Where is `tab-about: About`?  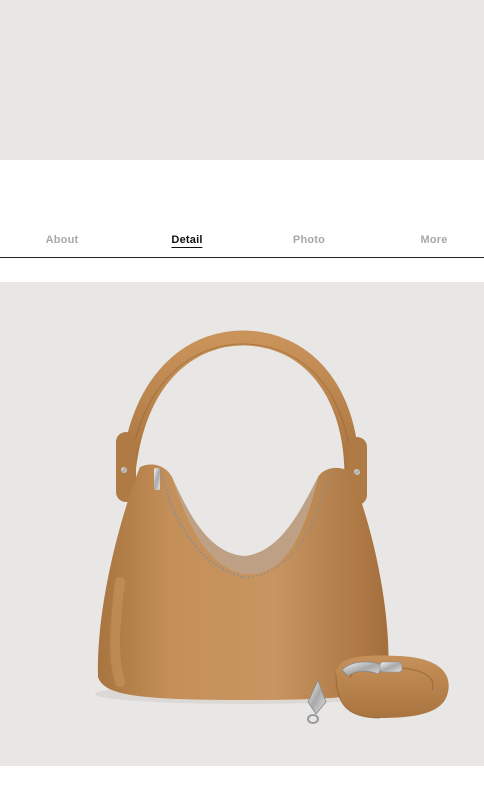
tab-about: About is located at coordinates (62, 240).